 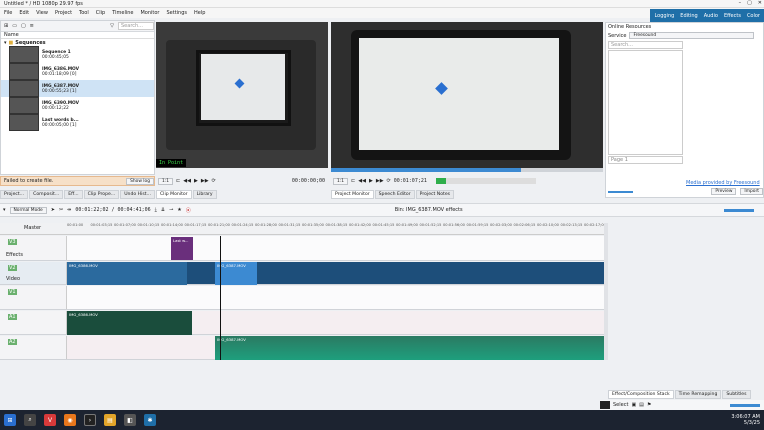 What do you see at coordinates (698, 394) in the screenshot?
I see `tab-time-remapping: Time Remapping` at bounding box center [698, 394].